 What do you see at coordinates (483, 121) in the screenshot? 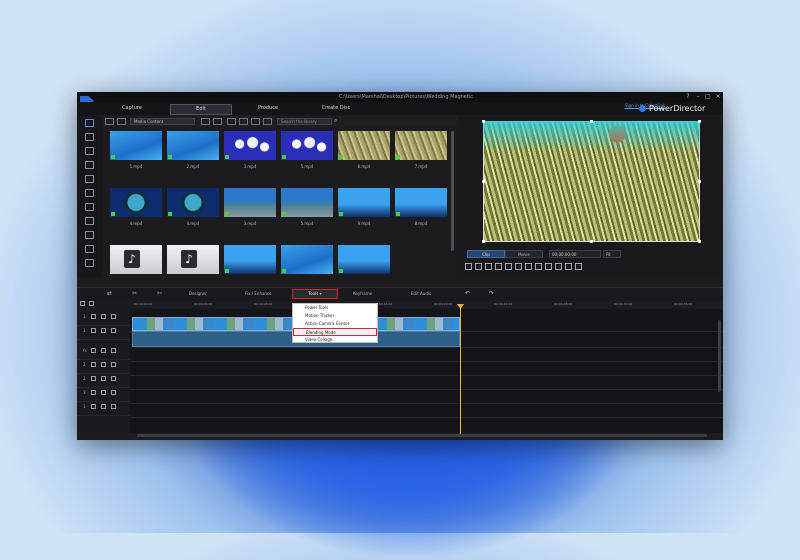
I see `resize-handle-tl` at bounding box center [483, 121].